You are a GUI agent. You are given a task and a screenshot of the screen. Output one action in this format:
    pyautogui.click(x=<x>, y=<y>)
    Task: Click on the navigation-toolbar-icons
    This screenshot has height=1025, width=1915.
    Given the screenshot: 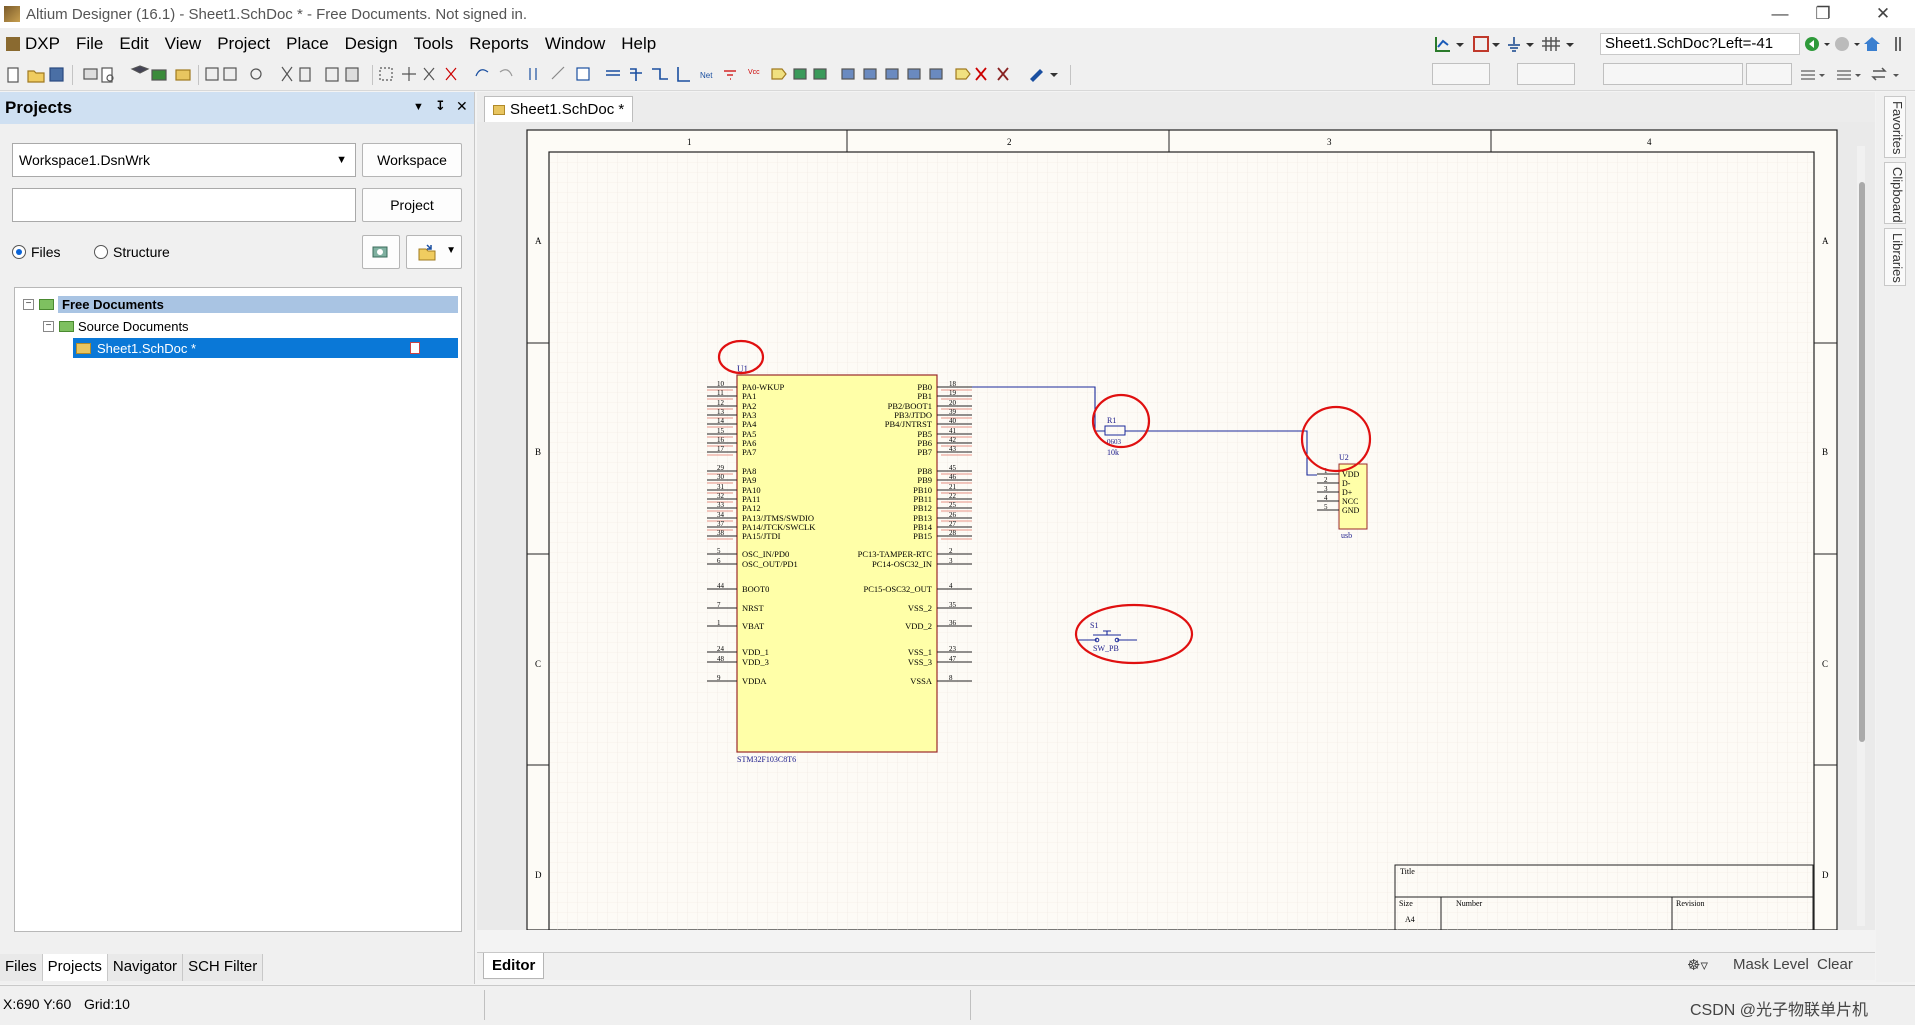 What is the action you would take?
    pyautogui.click(x=1515, y=44)
    